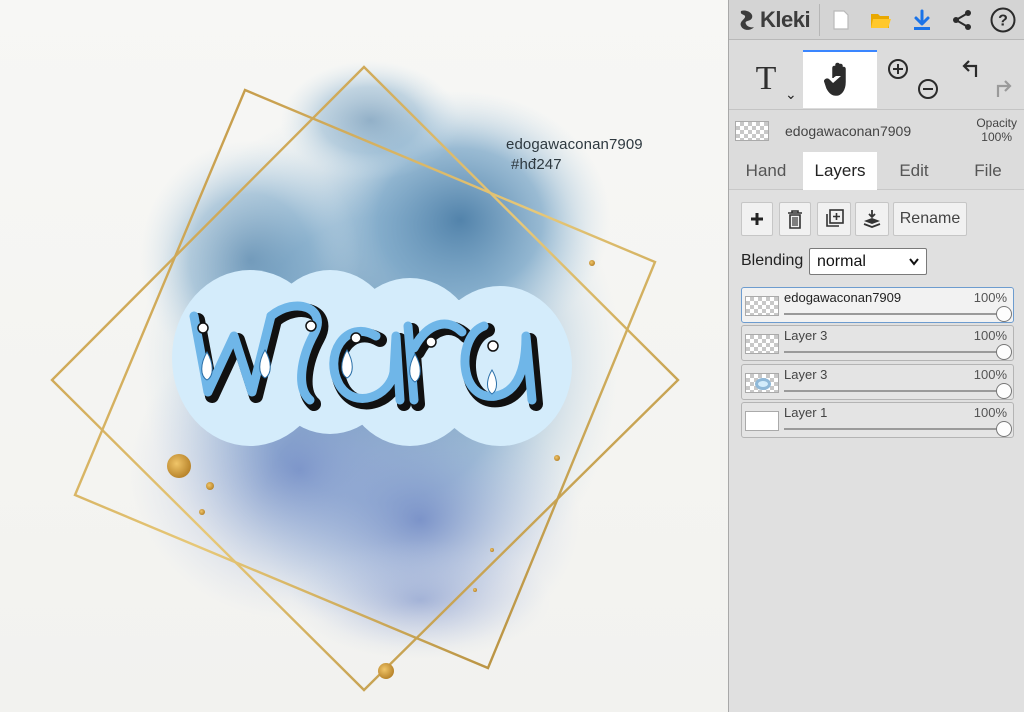 This screenshot has width=1024, height=712. Describe the element at coordinates (877, 420) in the screenshot. I see `layer-row: Layer 1 100%` at that location.